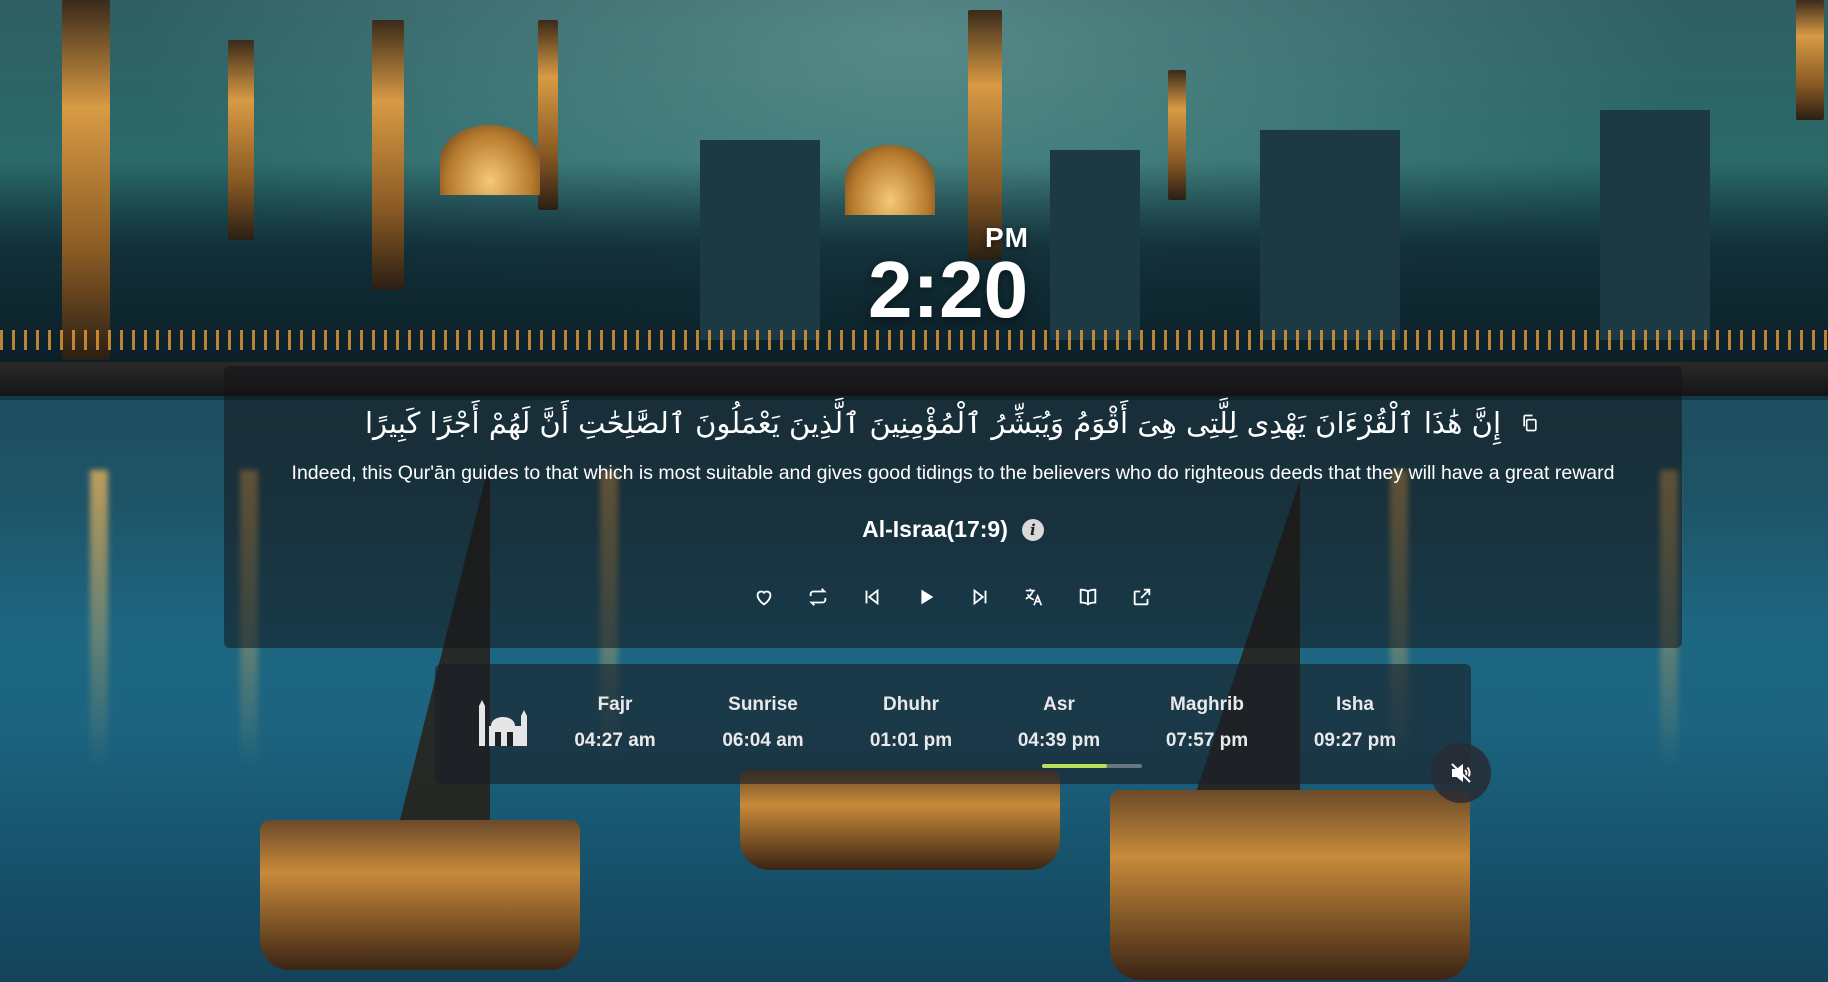 The image size is (1828, 982). What do you see at coordinates (763, 723) in the screenshot?
I see `prayer-sunrise: Sunrise 06:04 am` at bounding box center [763, 723].